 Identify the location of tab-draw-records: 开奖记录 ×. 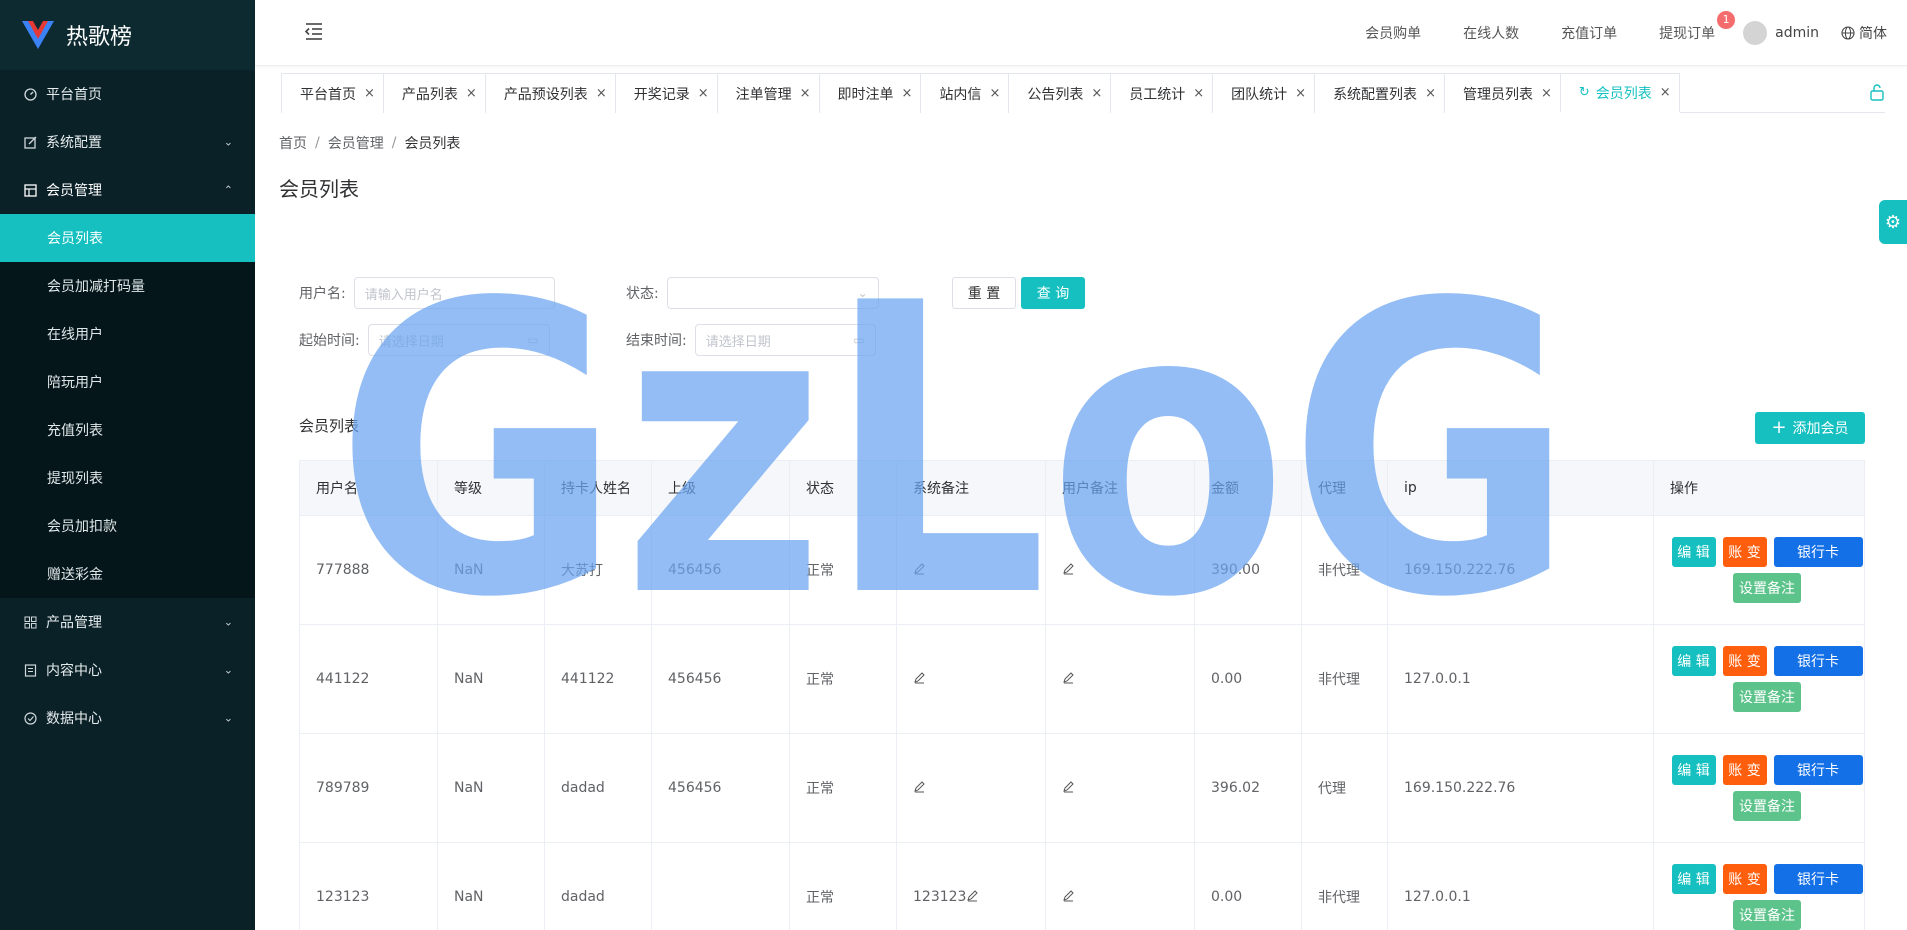
(666, 93).